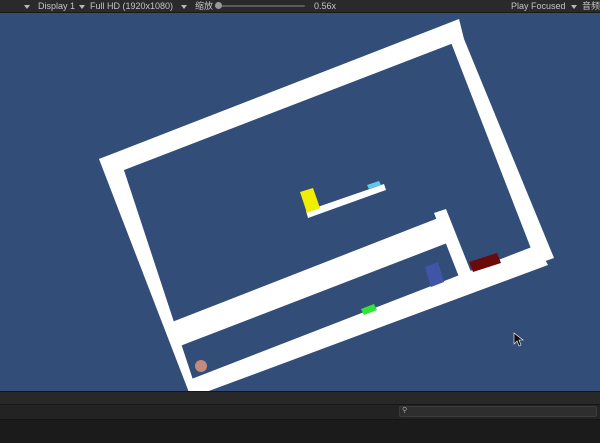  What do you see at coordinates (325, 6) in the screenshot?
I see `scale-value: 0.56x` at bounding box center [325, 6].